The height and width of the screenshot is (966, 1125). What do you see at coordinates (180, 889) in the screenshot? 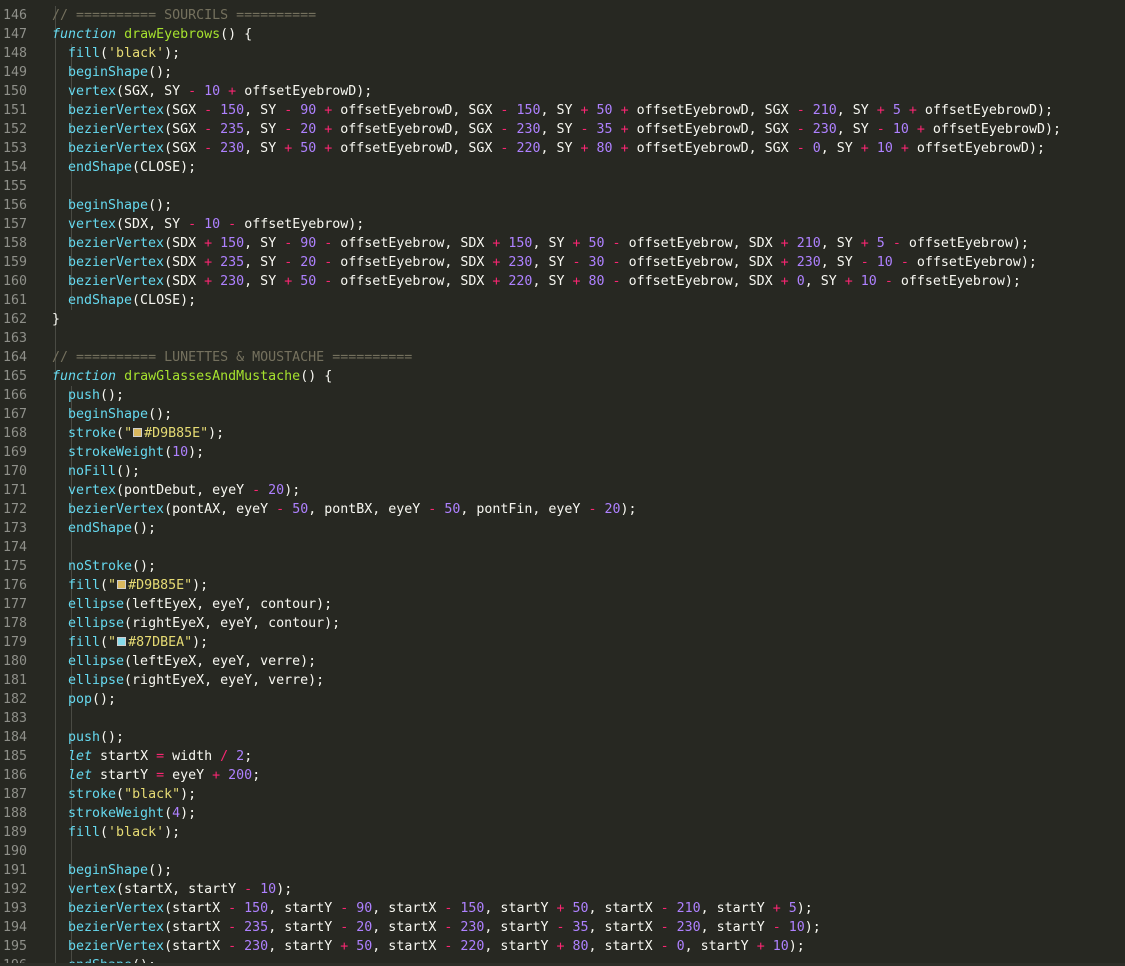
I see `code-content: vertex(startX, startY - 10);` at bounding box center [180, 889].